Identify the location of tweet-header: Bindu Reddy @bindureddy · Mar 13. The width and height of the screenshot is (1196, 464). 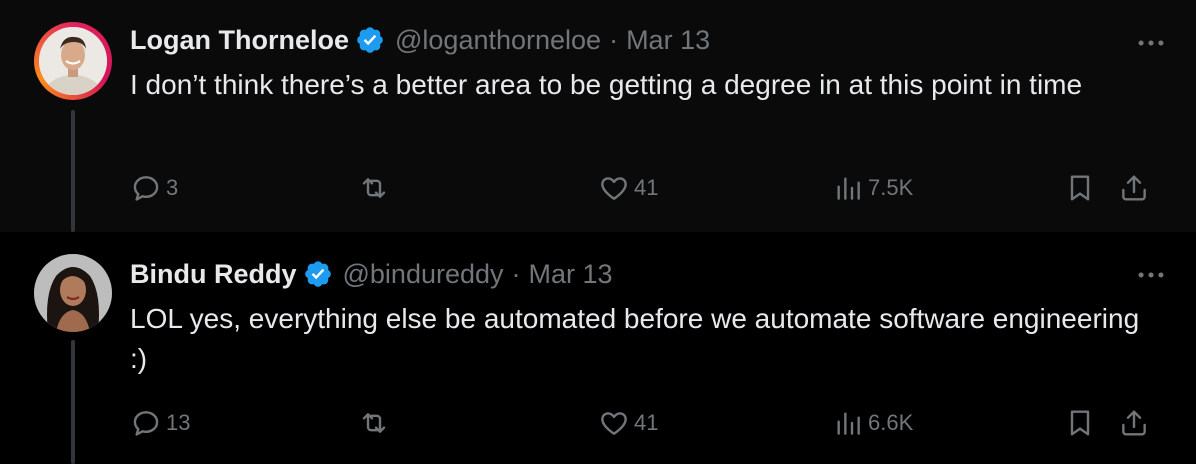
(371, 274).